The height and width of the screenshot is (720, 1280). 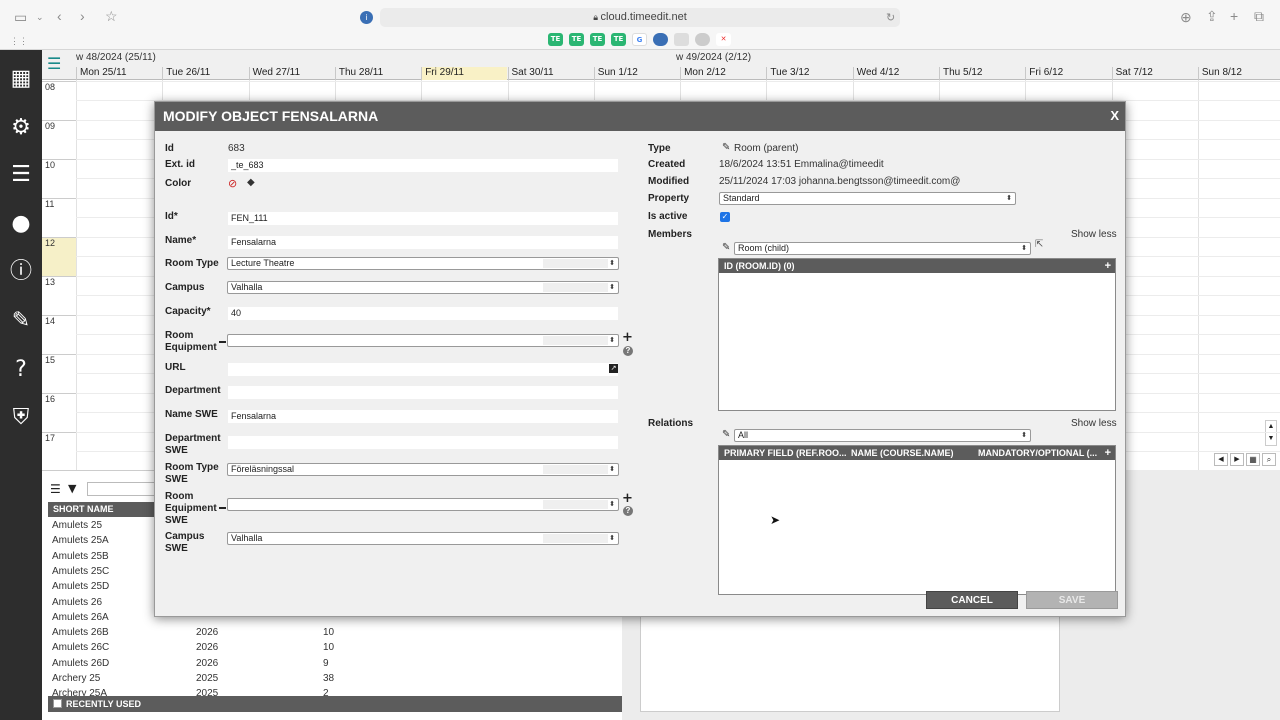 I want to click on is-active-checkbox: ✓, so click(x=725, y=217).